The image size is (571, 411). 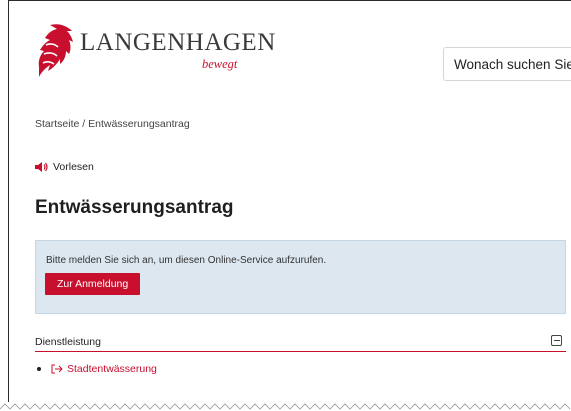 What do you see at coordinates (41, 167) in the screenshot?
I see `speaker-icon` at bounding box center [41, 167].